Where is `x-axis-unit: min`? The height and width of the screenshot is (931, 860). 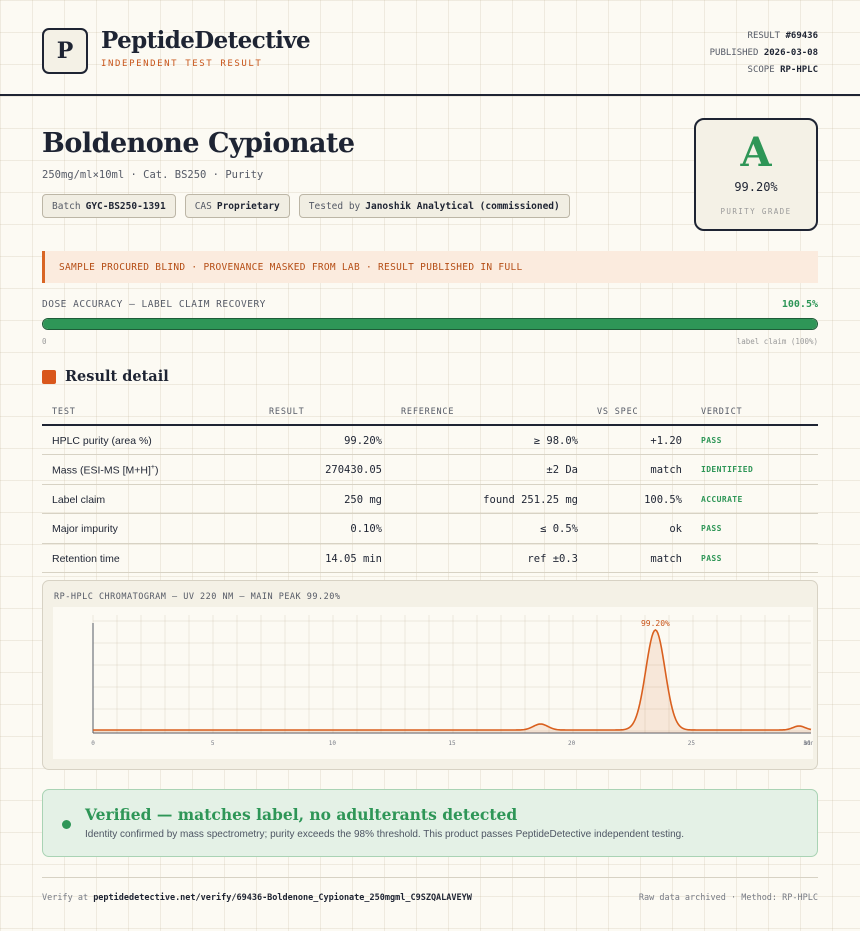
x-axis-unit: min is located at coordinates (808, 743).